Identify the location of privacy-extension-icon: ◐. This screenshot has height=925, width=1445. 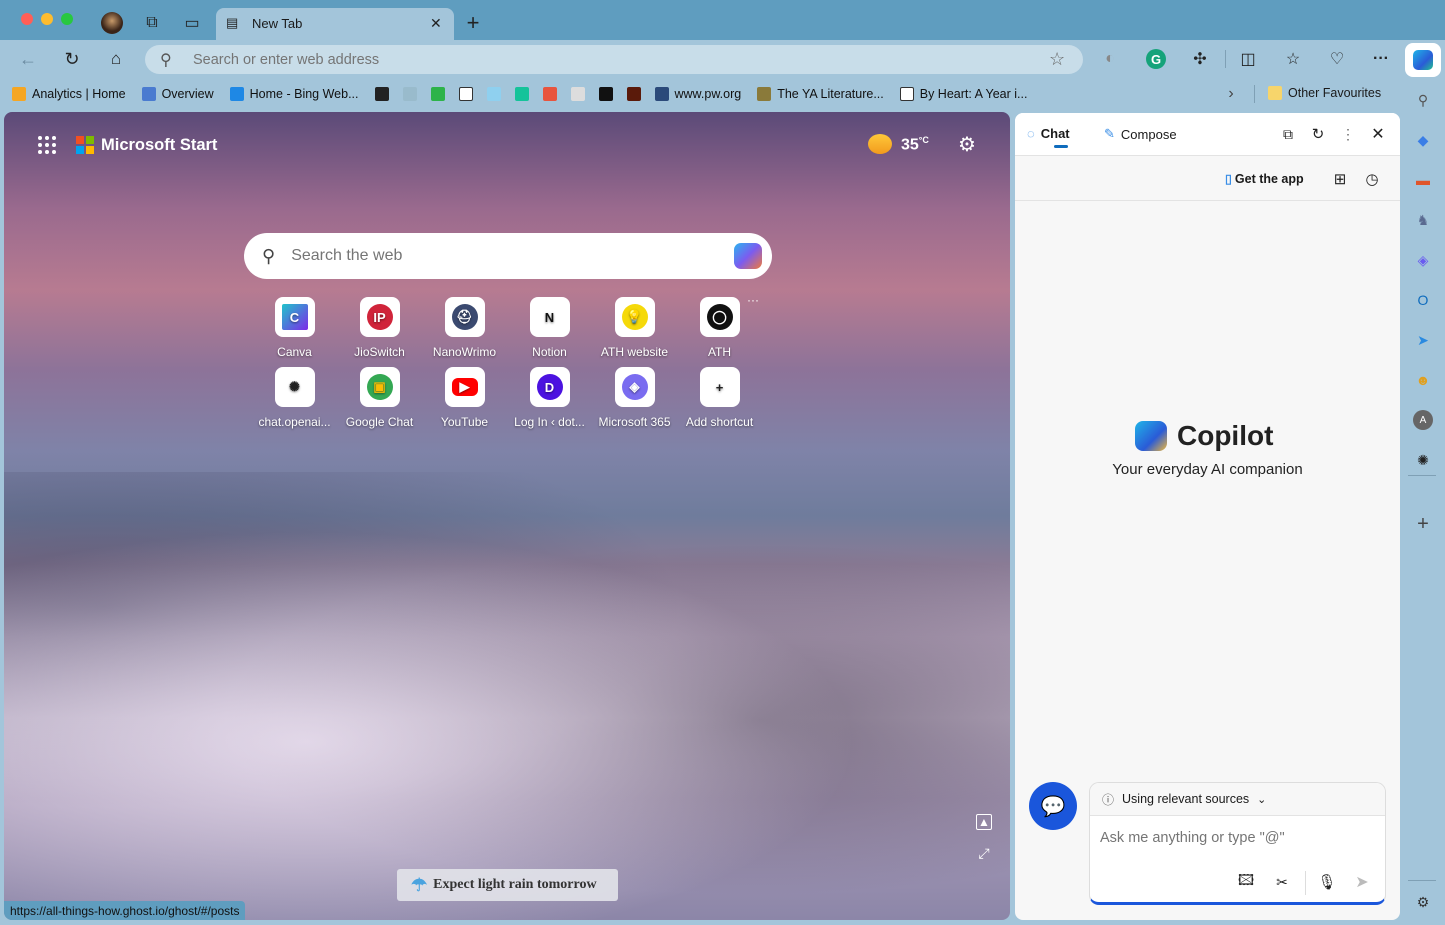
(1110, 59).